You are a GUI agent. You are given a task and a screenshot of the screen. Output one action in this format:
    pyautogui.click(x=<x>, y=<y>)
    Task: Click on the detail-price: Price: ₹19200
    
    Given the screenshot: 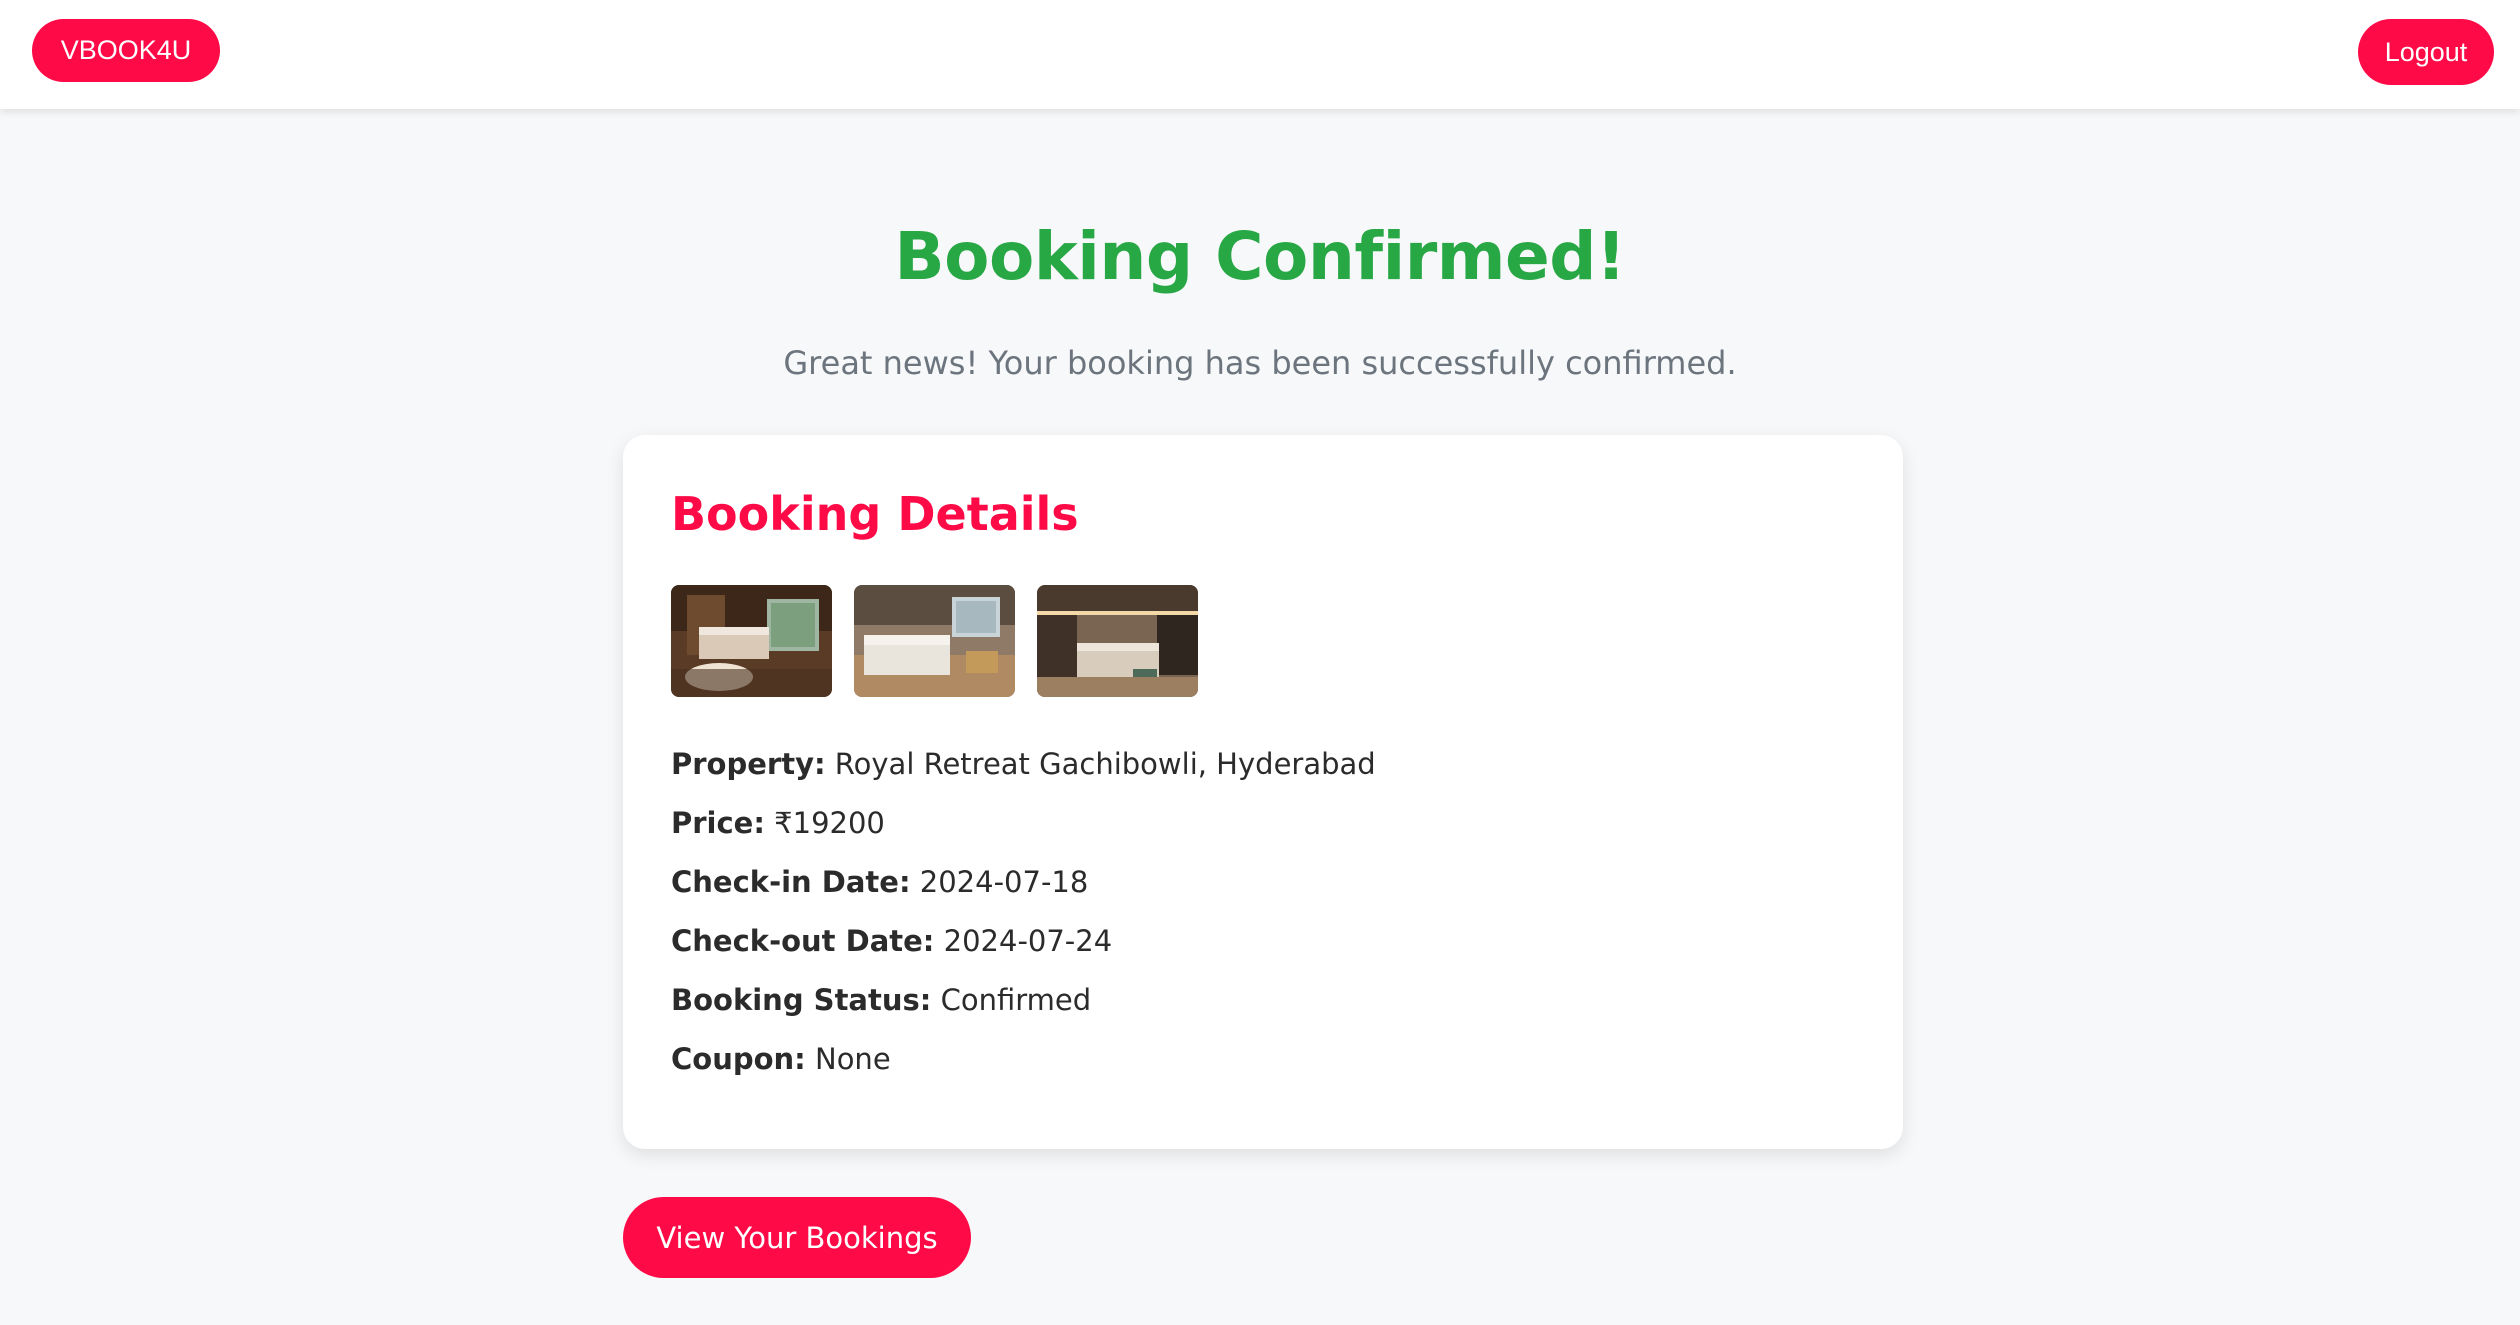 What is the action you would take?
    pyautogui.click(x=1023, y=835)
    